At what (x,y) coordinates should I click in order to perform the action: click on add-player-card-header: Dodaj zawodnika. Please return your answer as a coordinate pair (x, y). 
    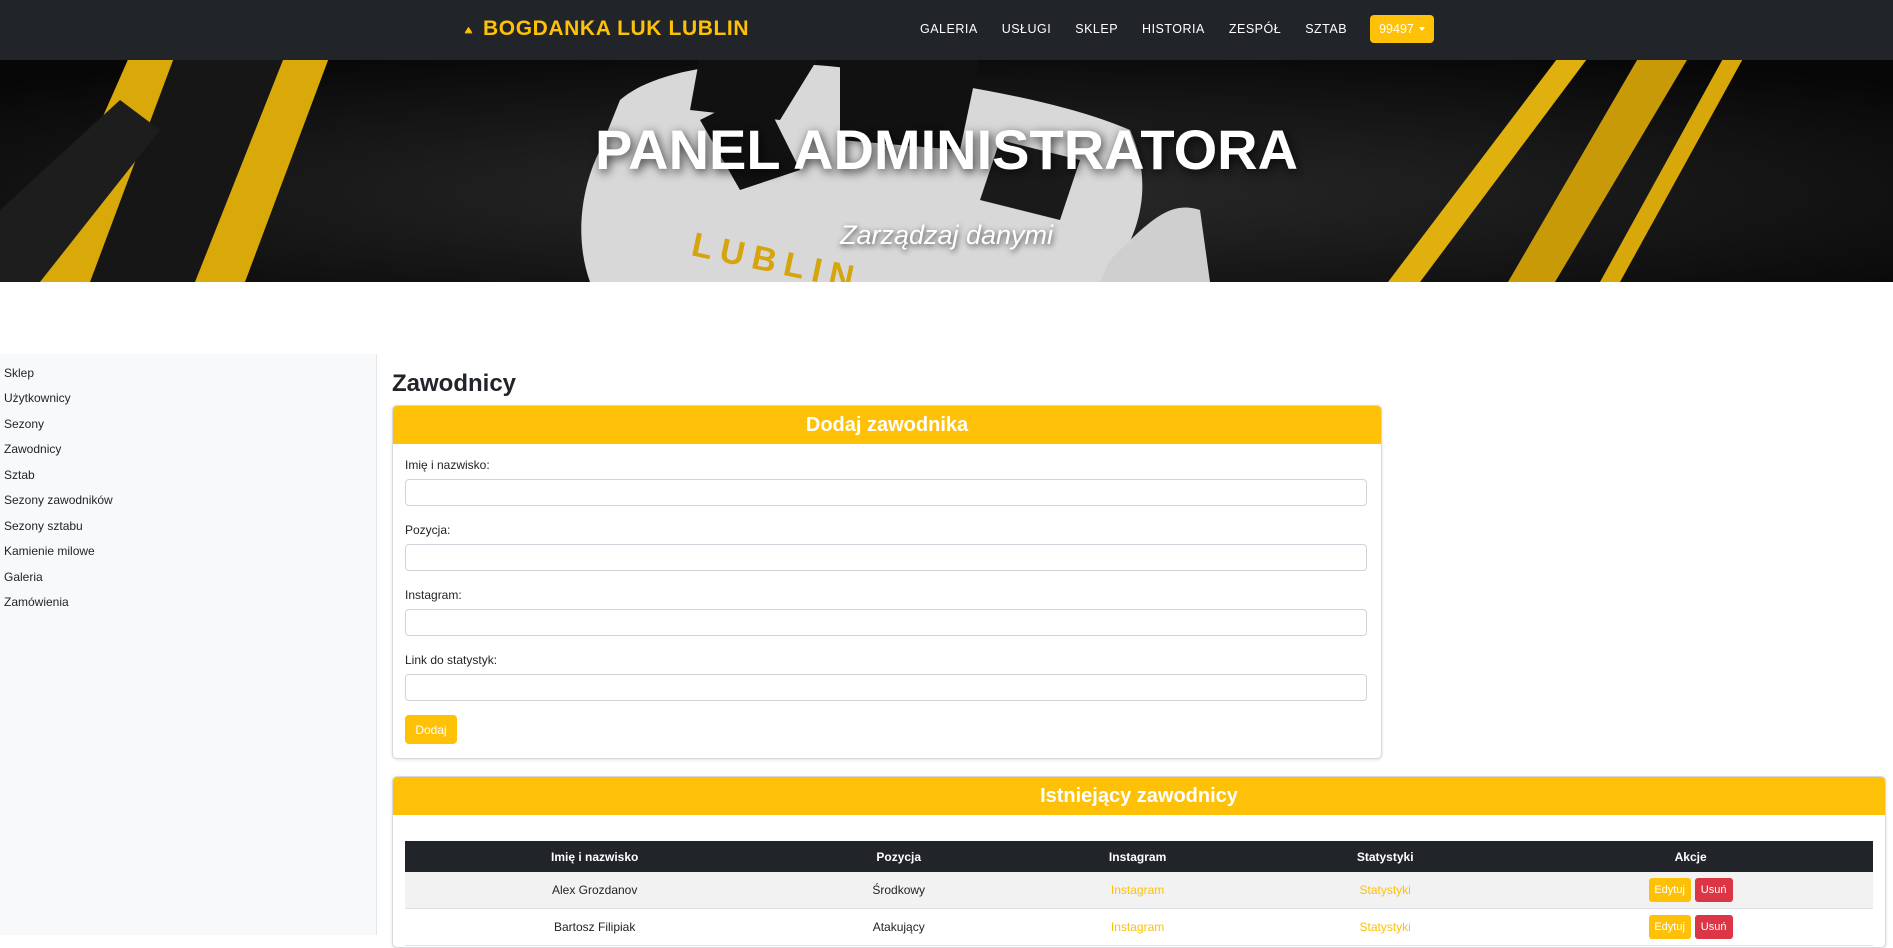
    Looking at the image, I should click on (887, 425).